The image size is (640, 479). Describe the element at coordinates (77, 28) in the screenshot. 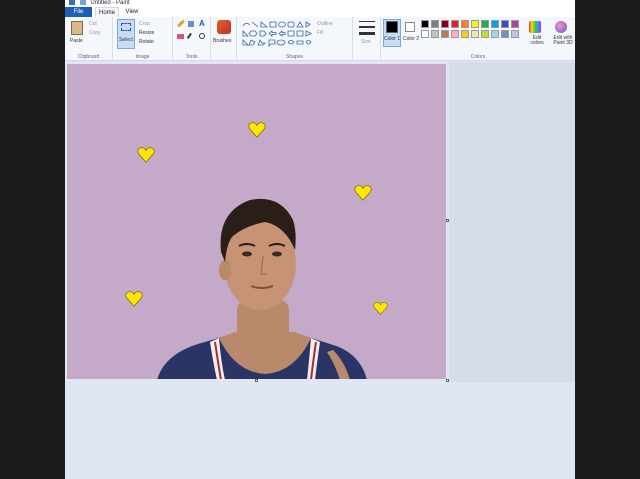

I see `paste-icon` at that location.